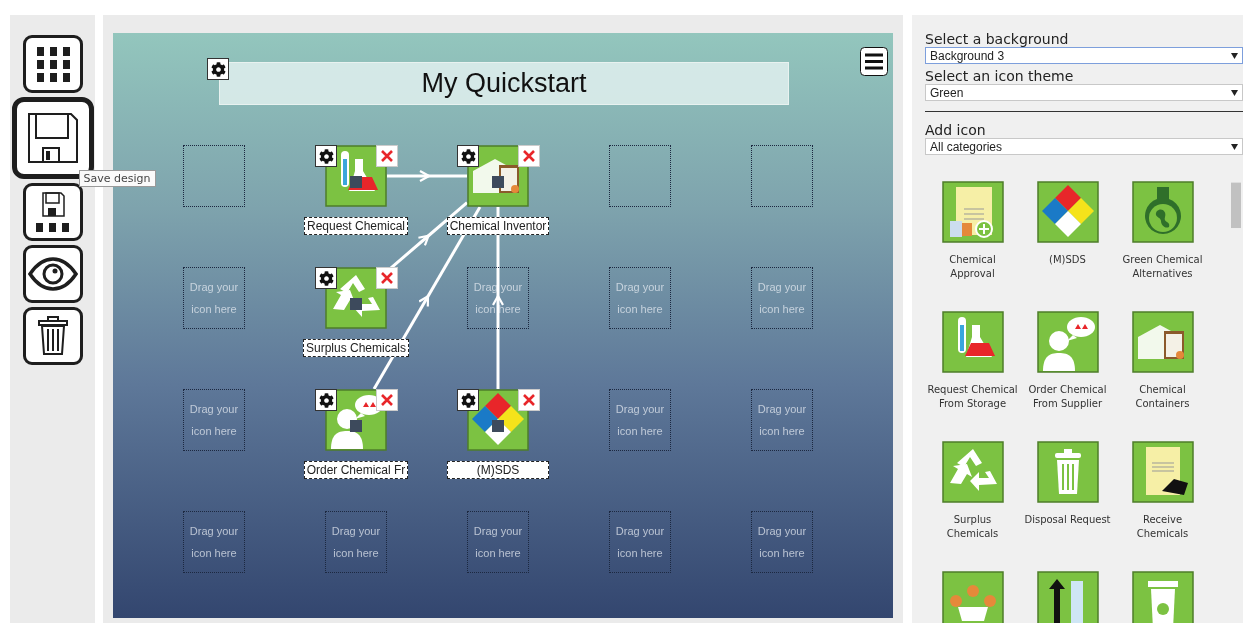  Describe the element at coordinates (972, 472) in the screenshot. I see `recycle-icon` at that location.